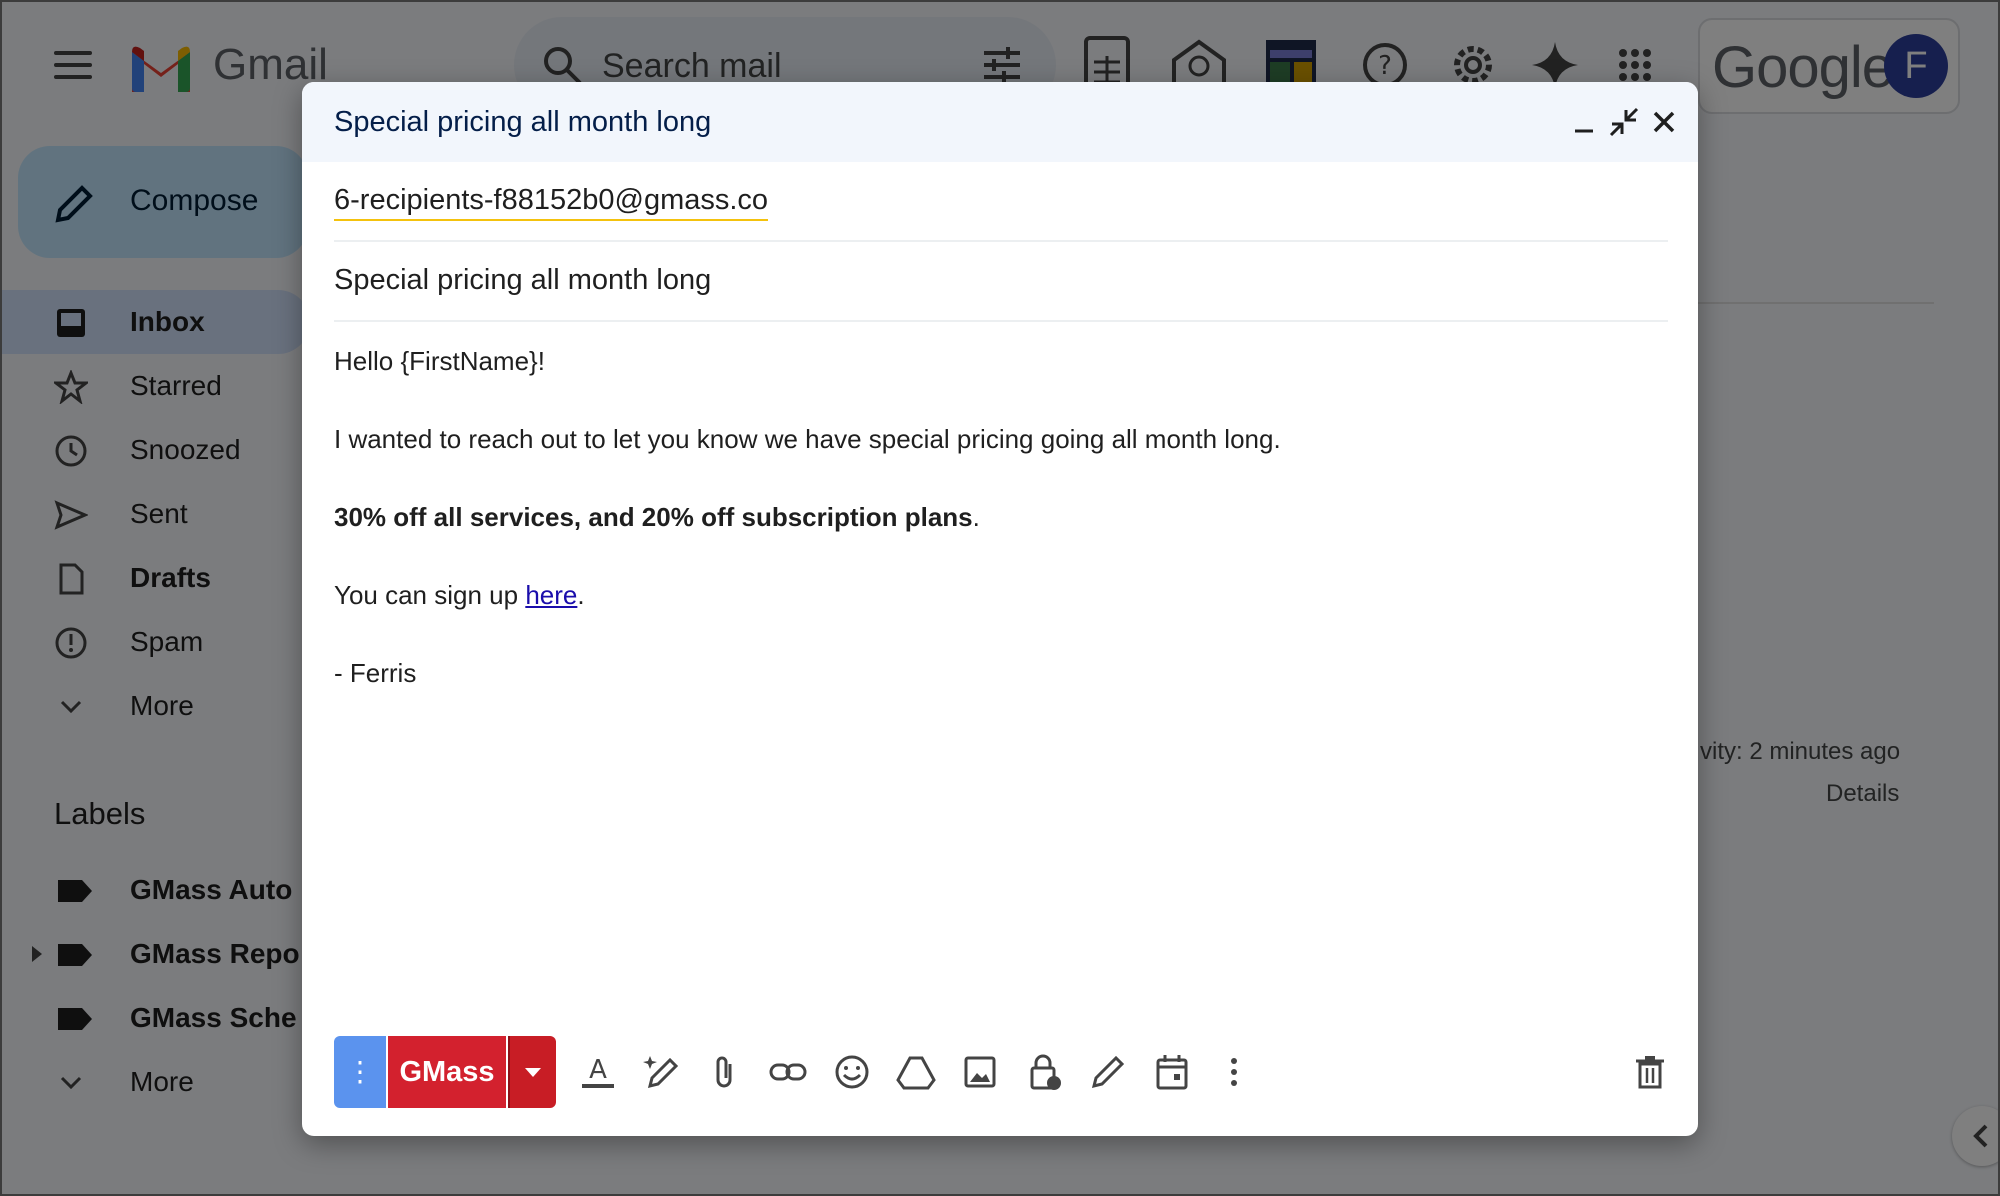 The image size is (2000, 1196). What do you see at coordinates (980, 1072) in the screenshot?
I see `insert-photo-icon` at bounding box center [980, 1072].